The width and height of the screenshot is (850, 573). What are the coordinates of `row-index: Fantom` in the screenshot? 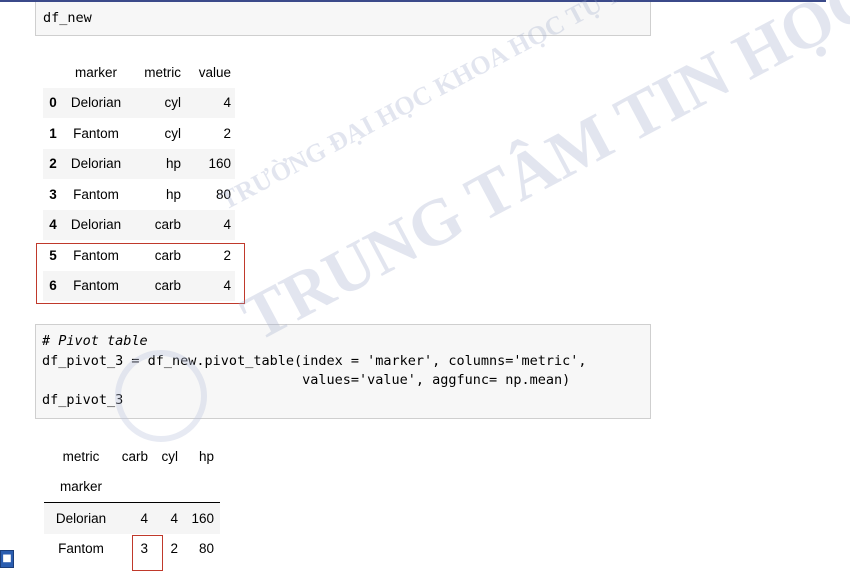 It's located at (81, 549).